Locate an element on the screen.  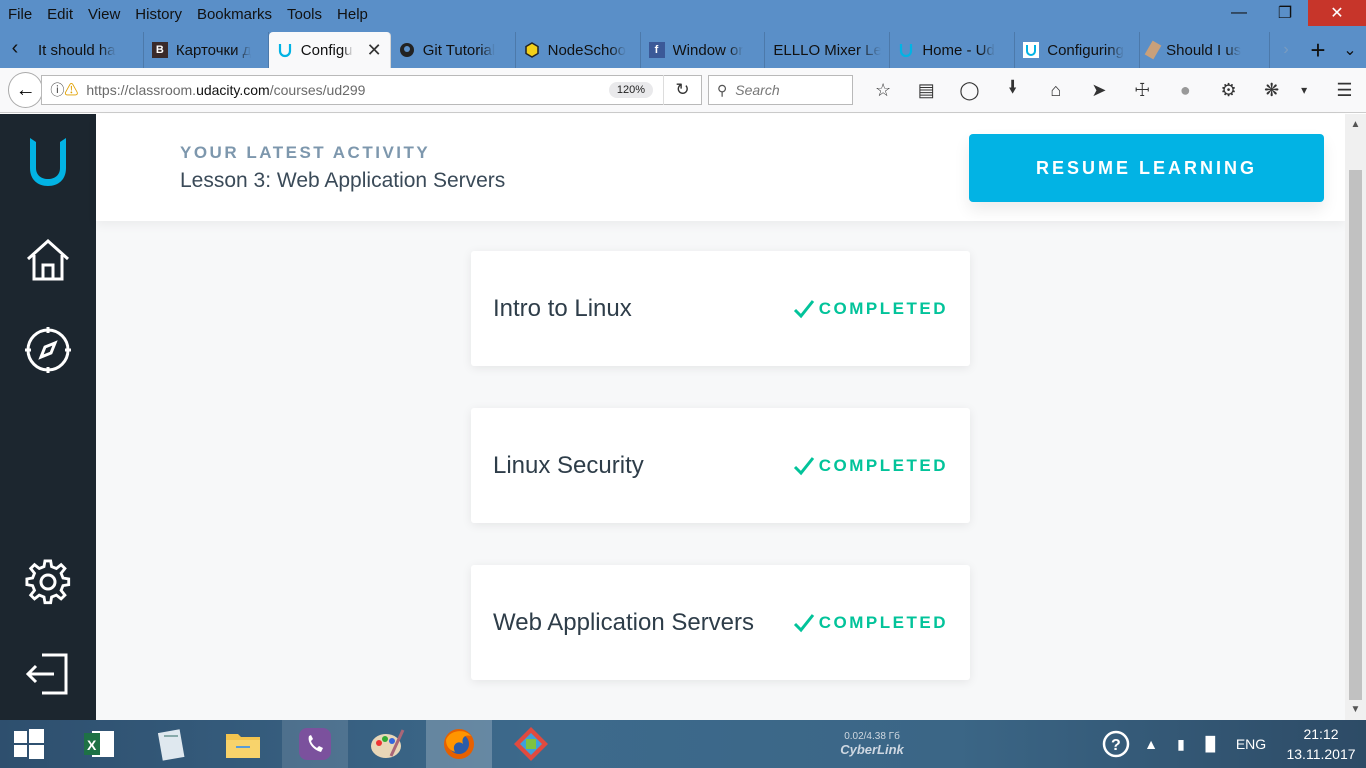
scroll-thumb is located at coordinates (1355, 435).